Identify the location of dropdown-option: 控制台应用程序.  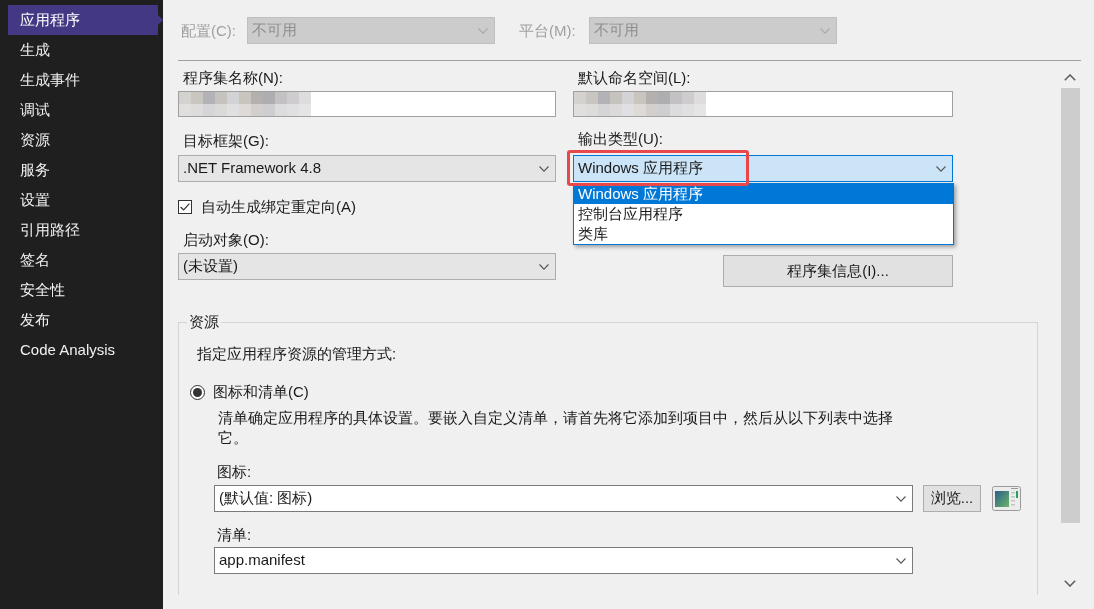
(763, 214).